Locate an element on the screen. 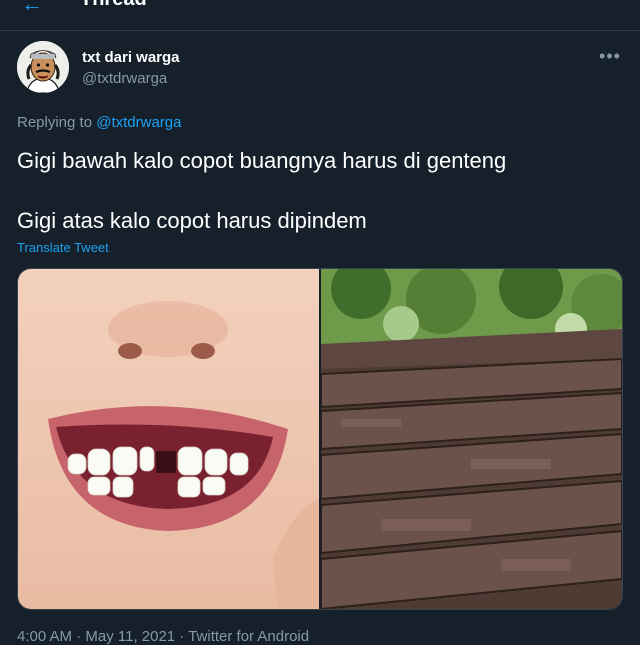 The width and height of the screenshot is (640, 645). author-name: txt dari warga is located at coordinates (131, 57).